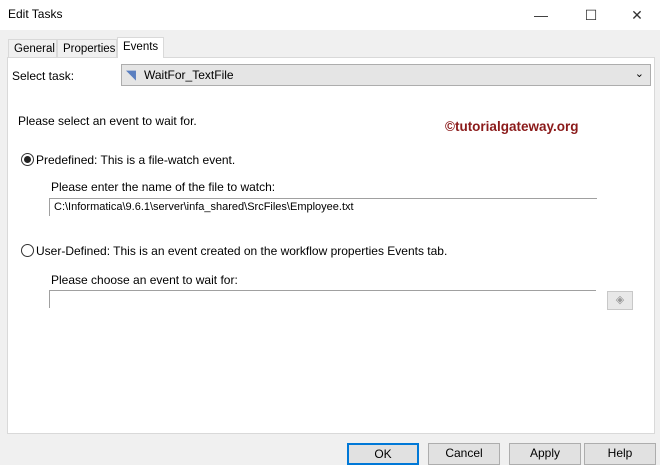  Describe the element at coordinates (43, 76) in the screenshot. I see `select-task-label: Select task:` at that location.